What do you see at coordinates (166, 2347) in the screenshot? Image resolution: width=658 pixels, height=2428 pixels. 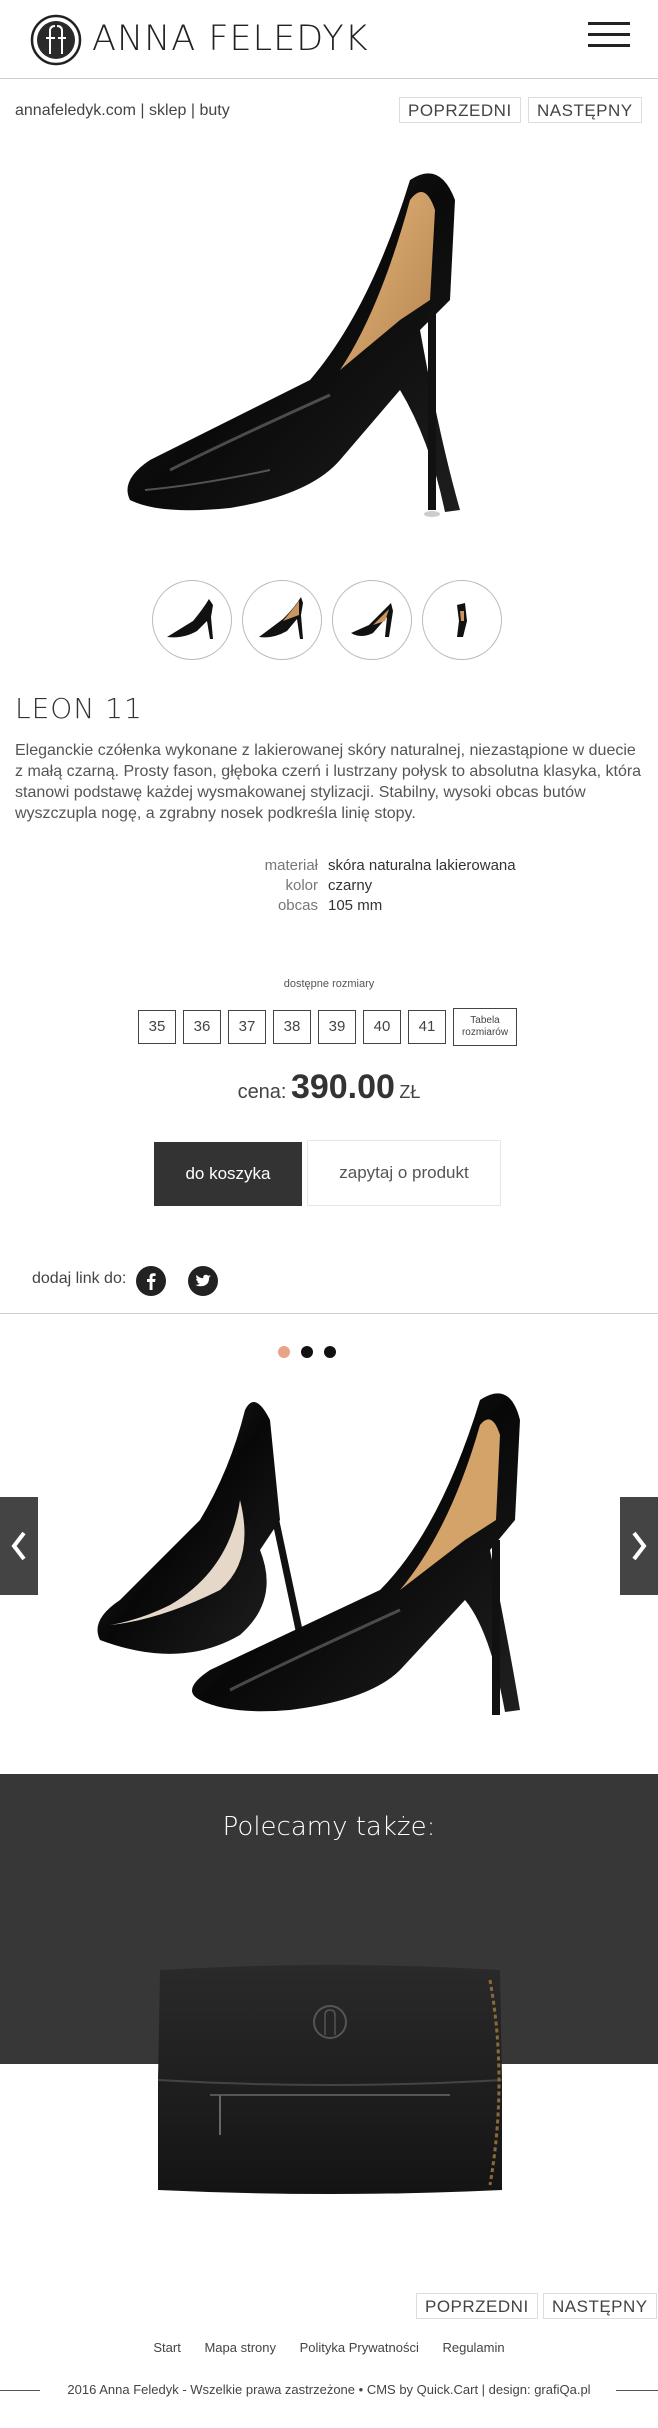 I see `footer-link-start: Start` at bounding box center [166, 2347].